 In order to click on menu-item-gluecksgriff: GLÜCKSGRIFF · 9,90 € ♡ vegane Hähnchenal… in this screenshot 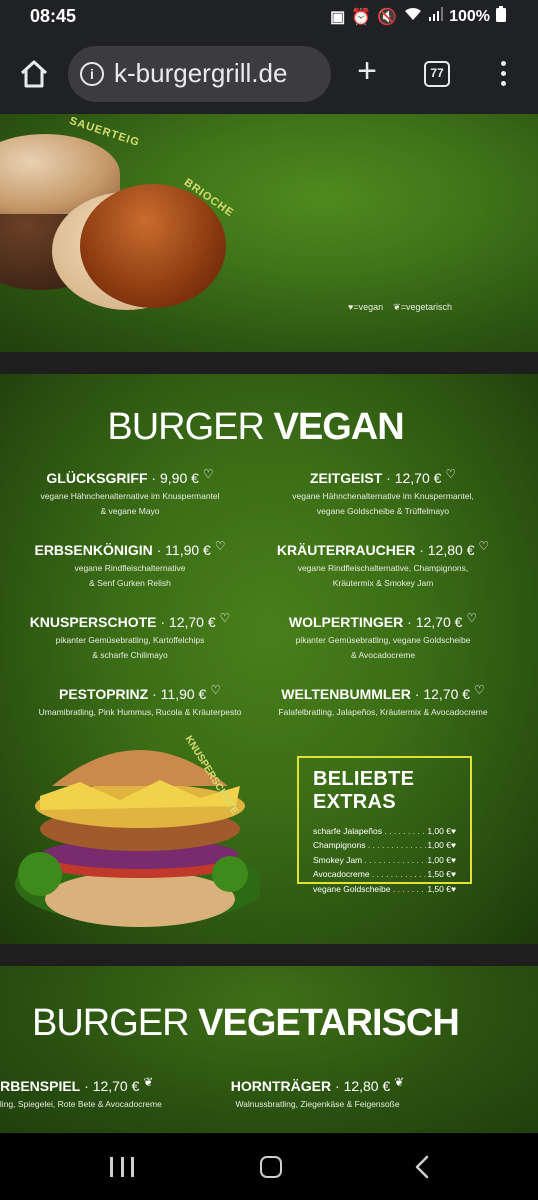, I will do `click(130, 493)`.